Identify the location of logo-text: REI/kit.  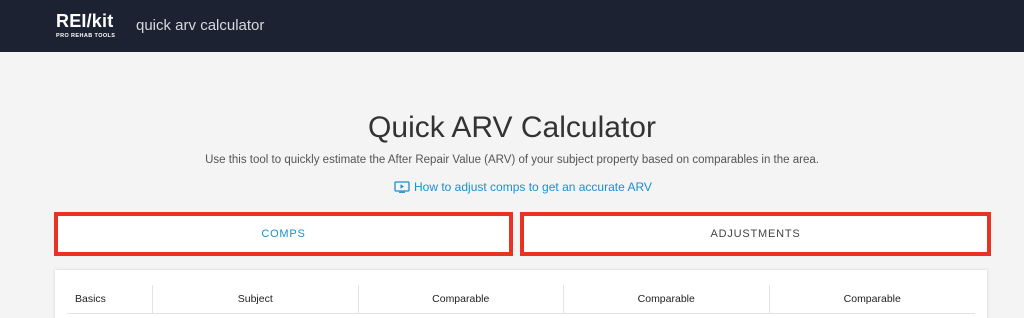
(85, 21).